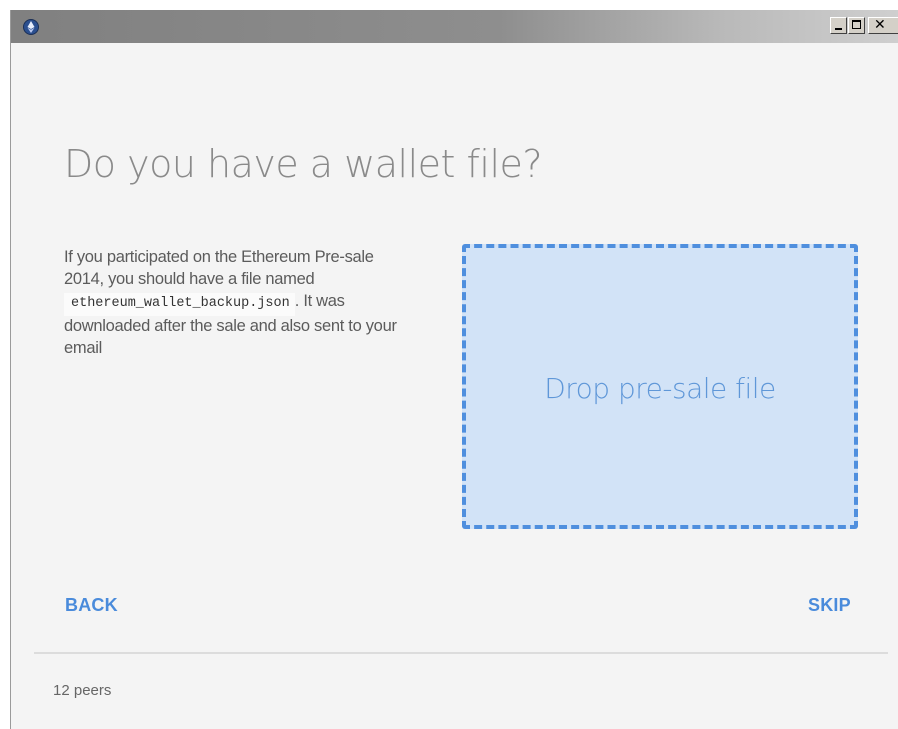  What do you see at coordinates (303, 164) in the screenshot?
I see `page-title: Do you have a wallet file?` at bounding box center [303, 164].